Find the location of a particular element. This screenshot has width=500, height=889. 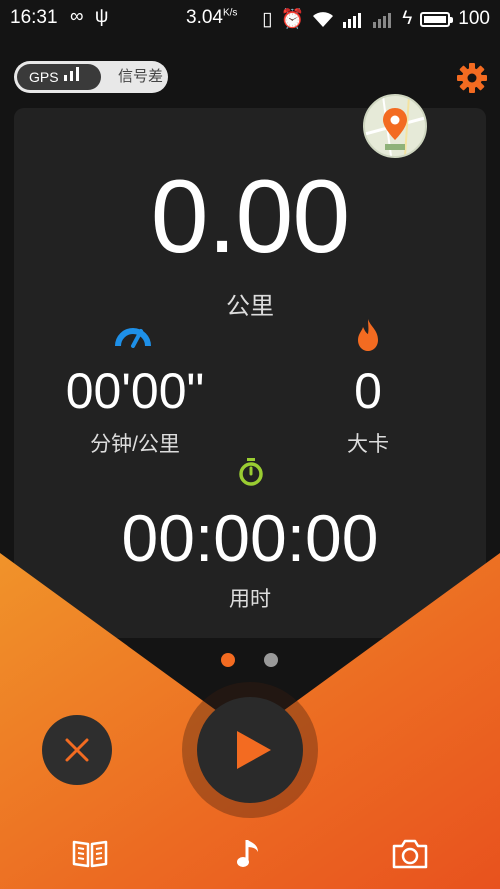

duration-unit: 用时 is located at coordinates (250, 599).